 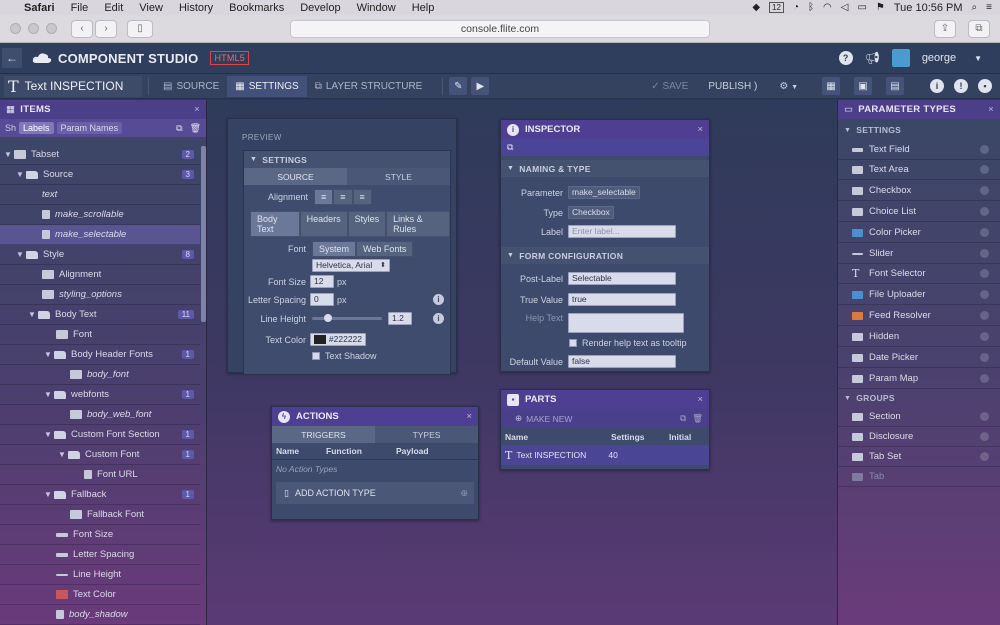 What do you see at coordinates (191, 86) in the screenshot?
I see `tab-source: ▤ SOURCE` at bounding box center [191, 86].